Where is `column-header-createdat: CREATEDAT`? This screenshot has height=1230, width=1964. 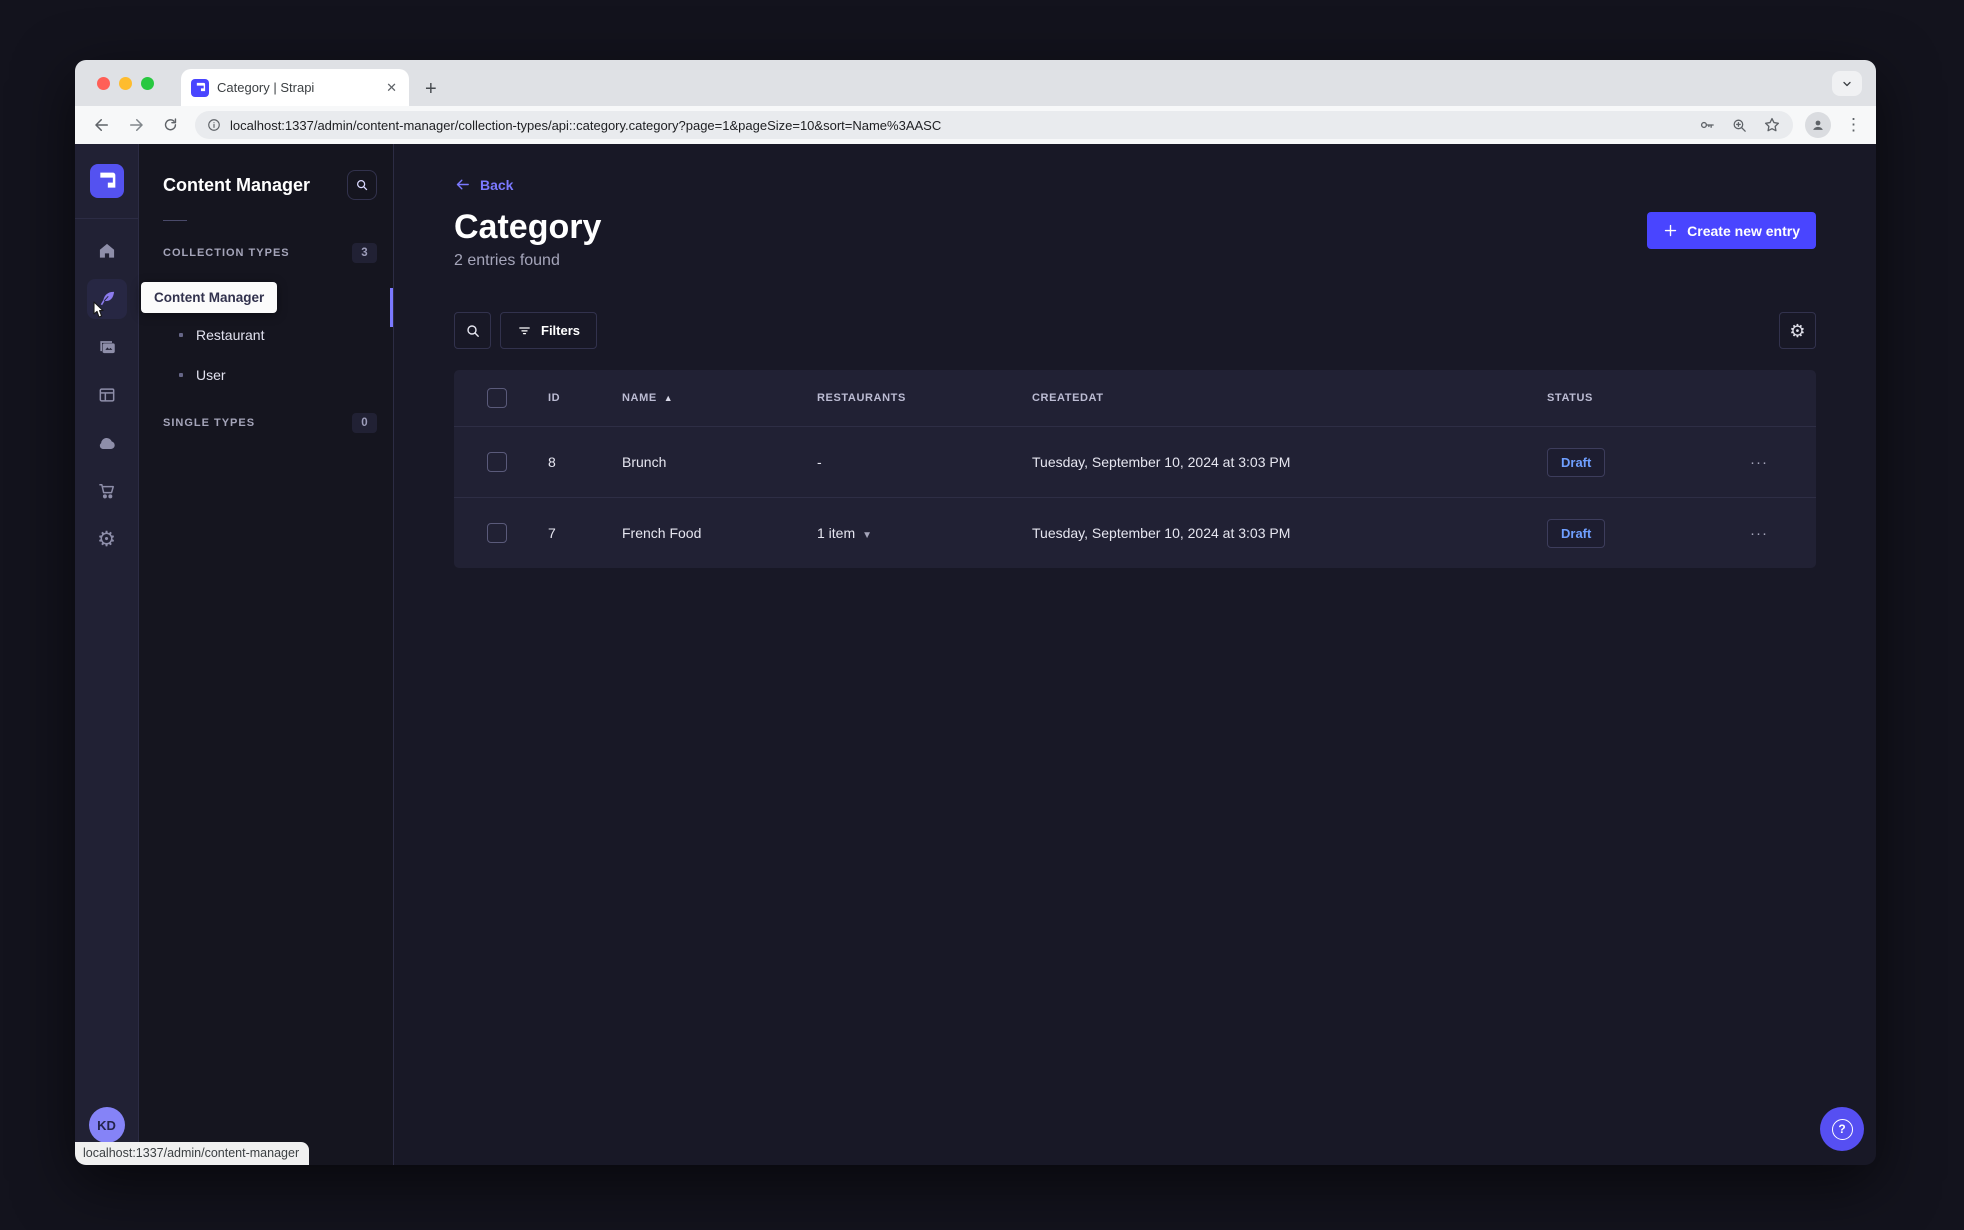
column-header-createdat: CREATEDAT is located at coordinates (1289, 398).